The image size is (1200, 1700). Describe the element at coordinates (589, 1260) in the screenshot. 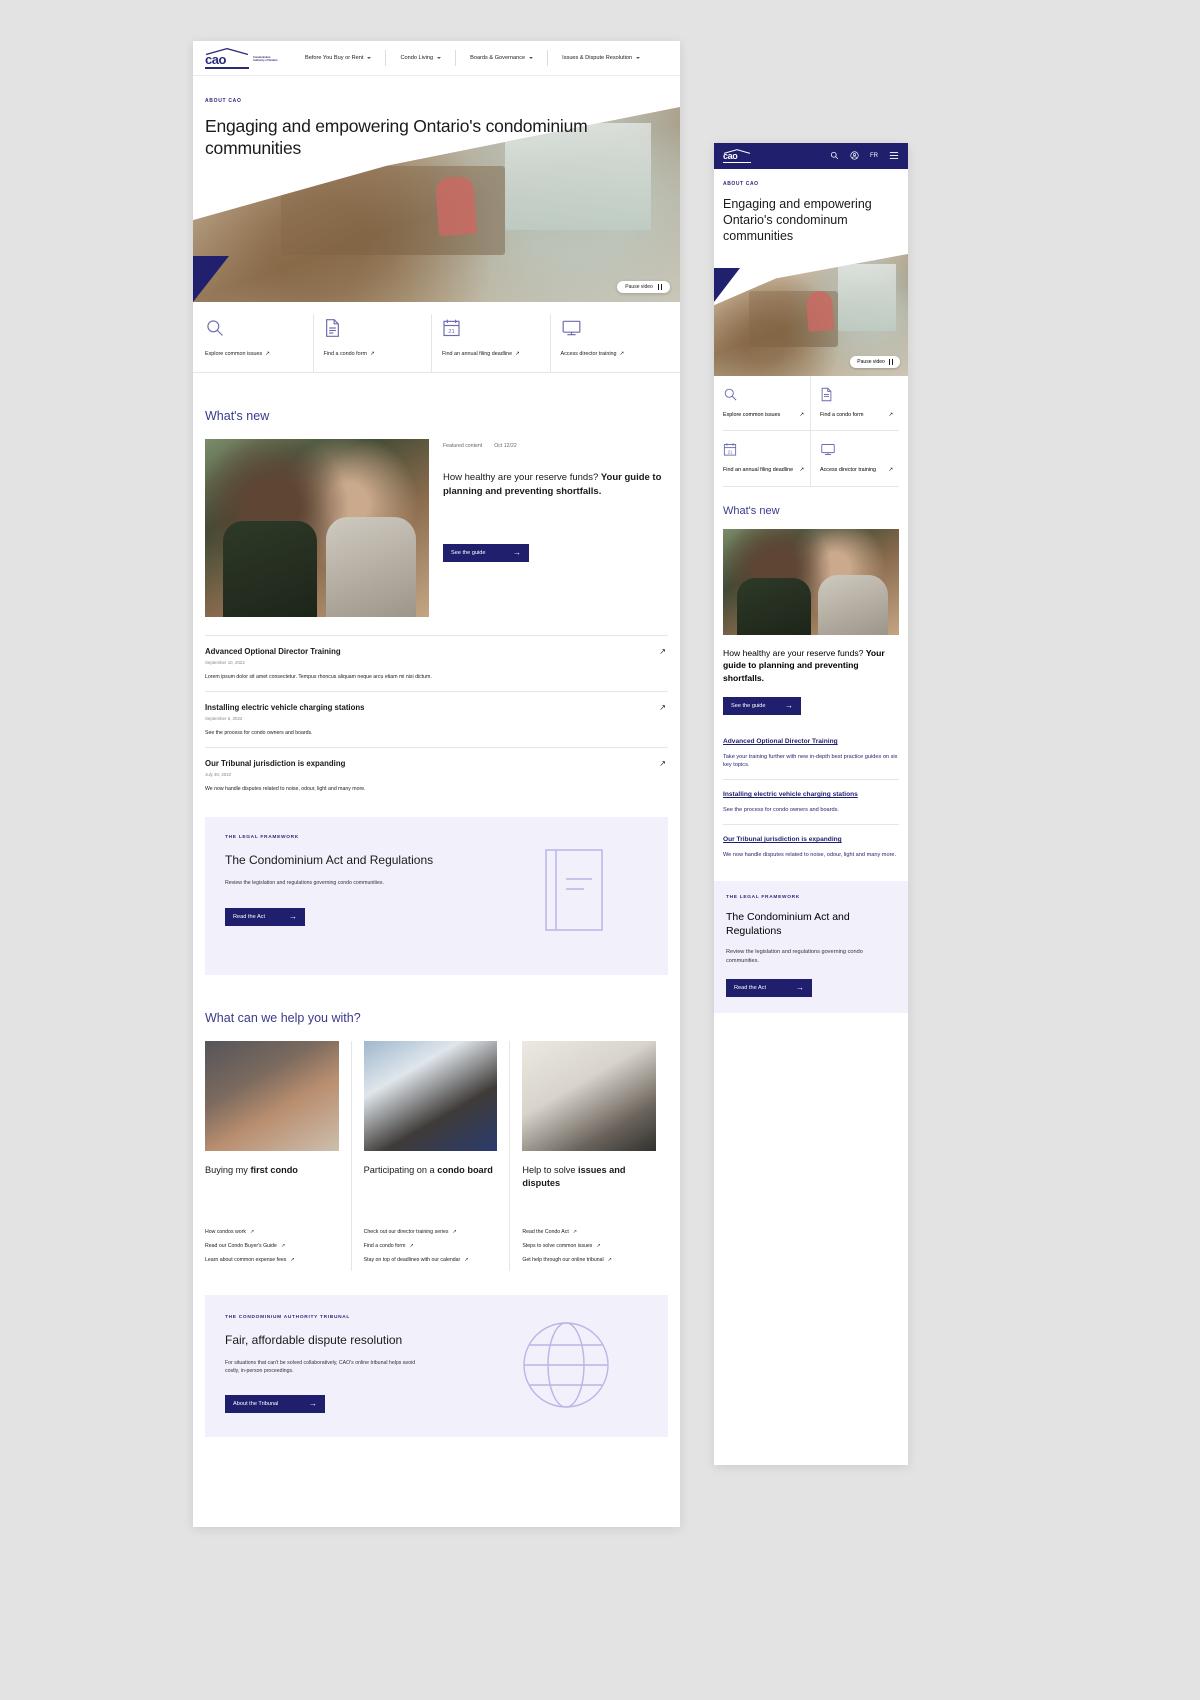

I see `help-link: Get help through our online tribunal ↗` at that location.